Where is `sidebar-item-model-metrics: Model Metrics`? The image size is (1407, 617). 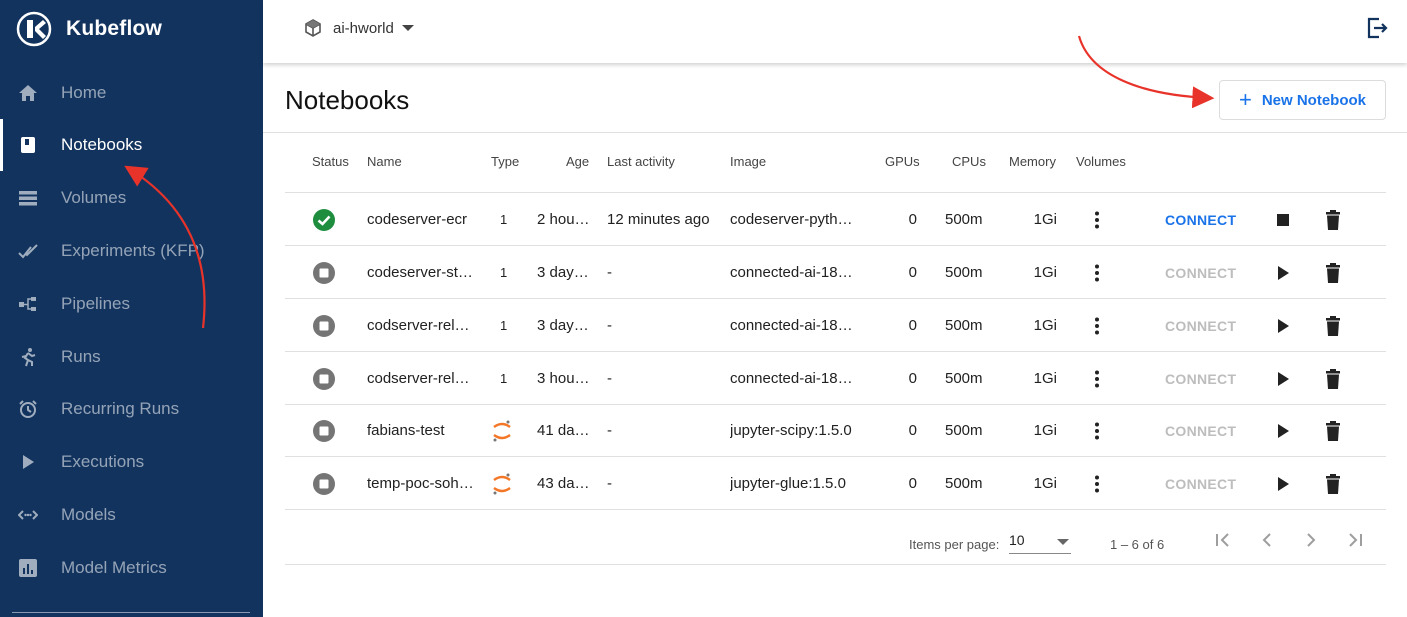
sidebar-item-model-metrics: Model Metrics is located at coordinates (131, 568).